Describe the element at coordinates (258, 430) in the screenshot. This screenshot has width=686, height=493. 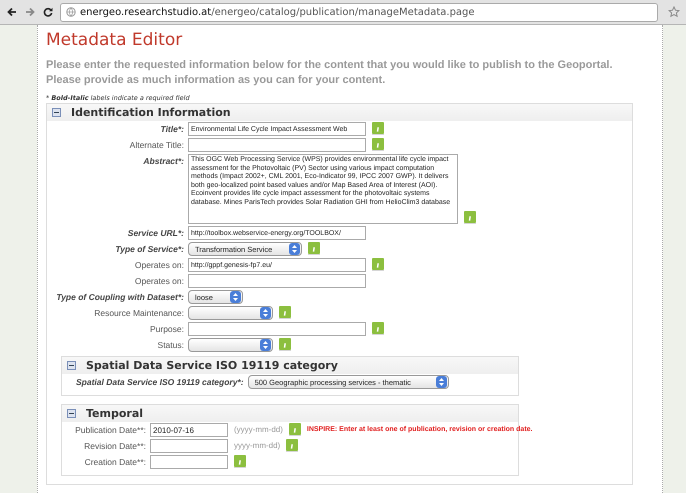
I see `date-format-hint: (yyyy-mm-dd)` at that location.